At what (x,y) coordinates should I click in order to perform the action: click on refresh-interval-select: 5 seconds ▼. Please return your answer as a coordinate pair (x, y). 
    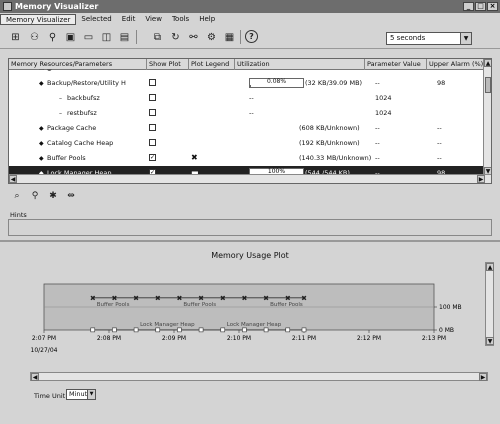
    Looking at the image, I should click on (429, 38).